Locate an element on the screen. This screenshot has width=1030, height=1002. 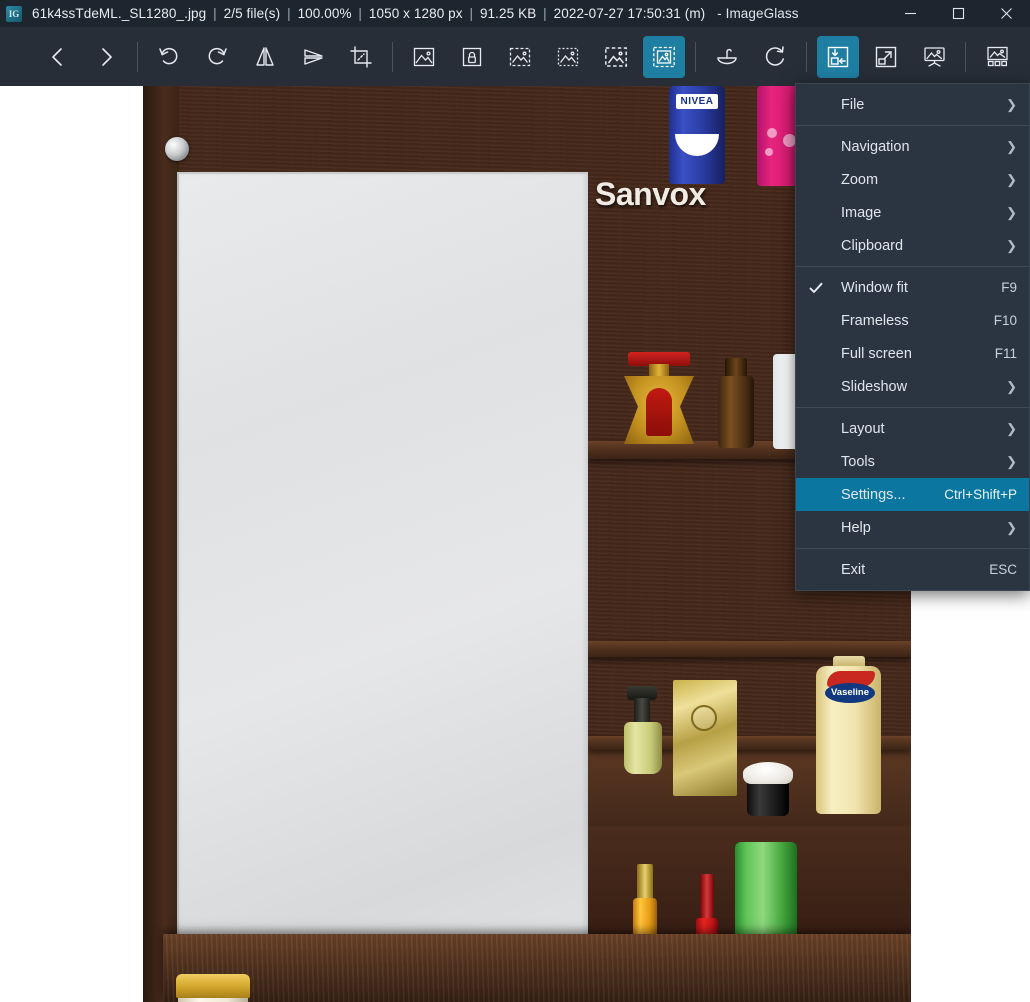
title-app-name: - ImageGlass is located at coordinates (758, 13).